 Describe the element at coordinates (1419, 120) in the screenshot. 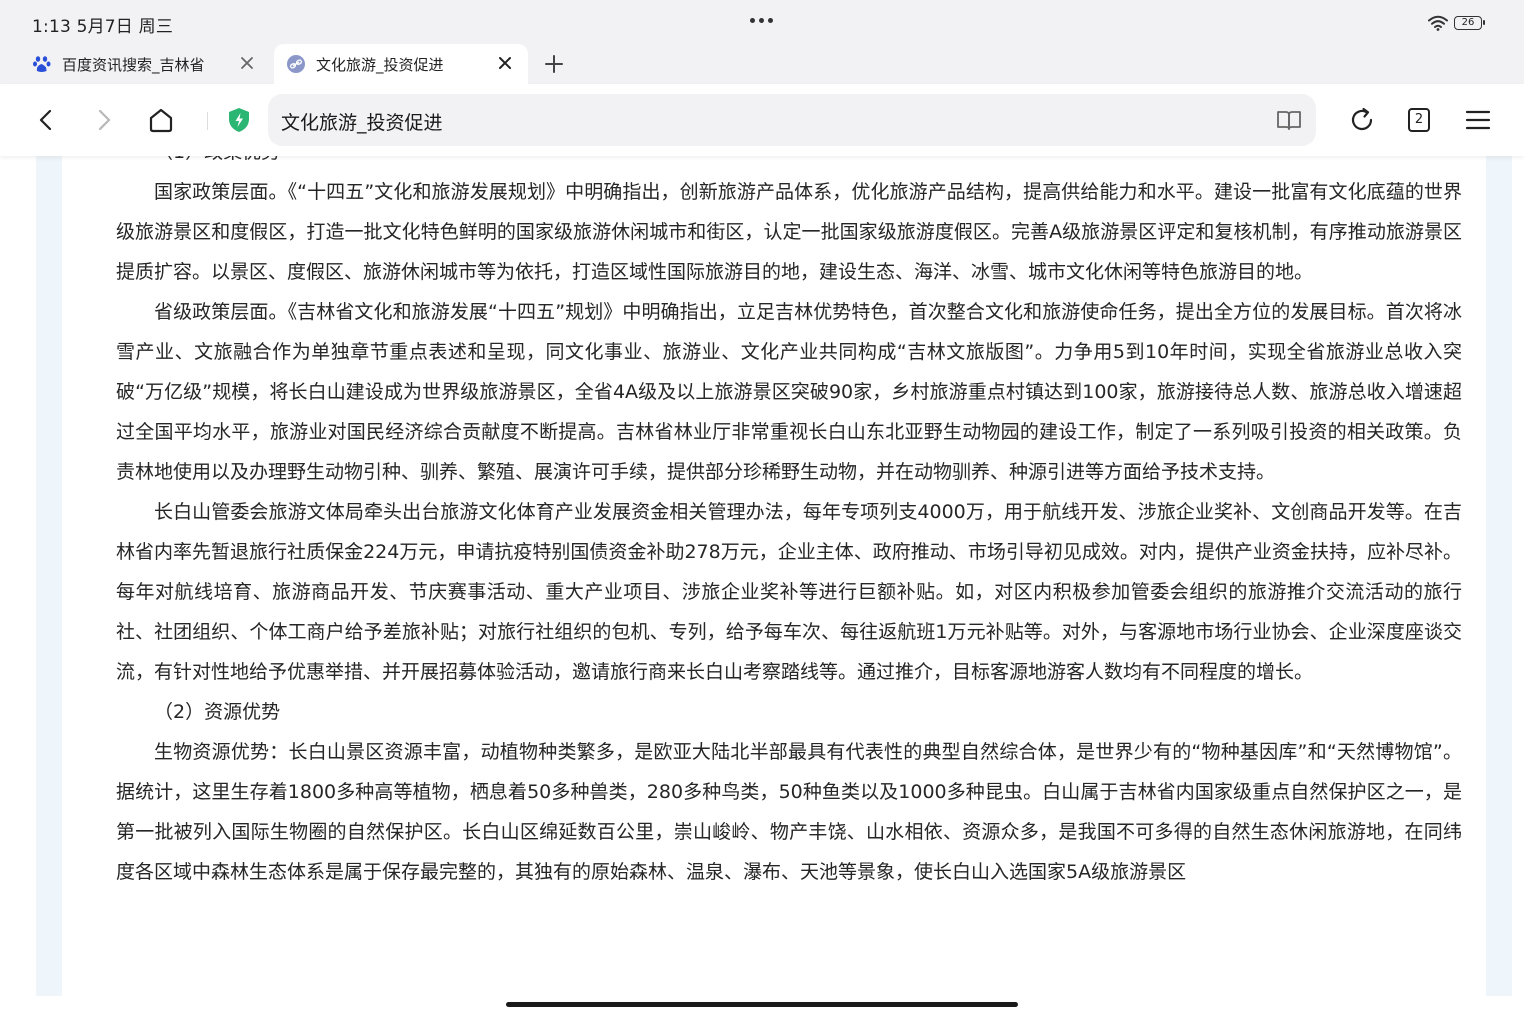

I see `tab-count-button: 2` at that location.